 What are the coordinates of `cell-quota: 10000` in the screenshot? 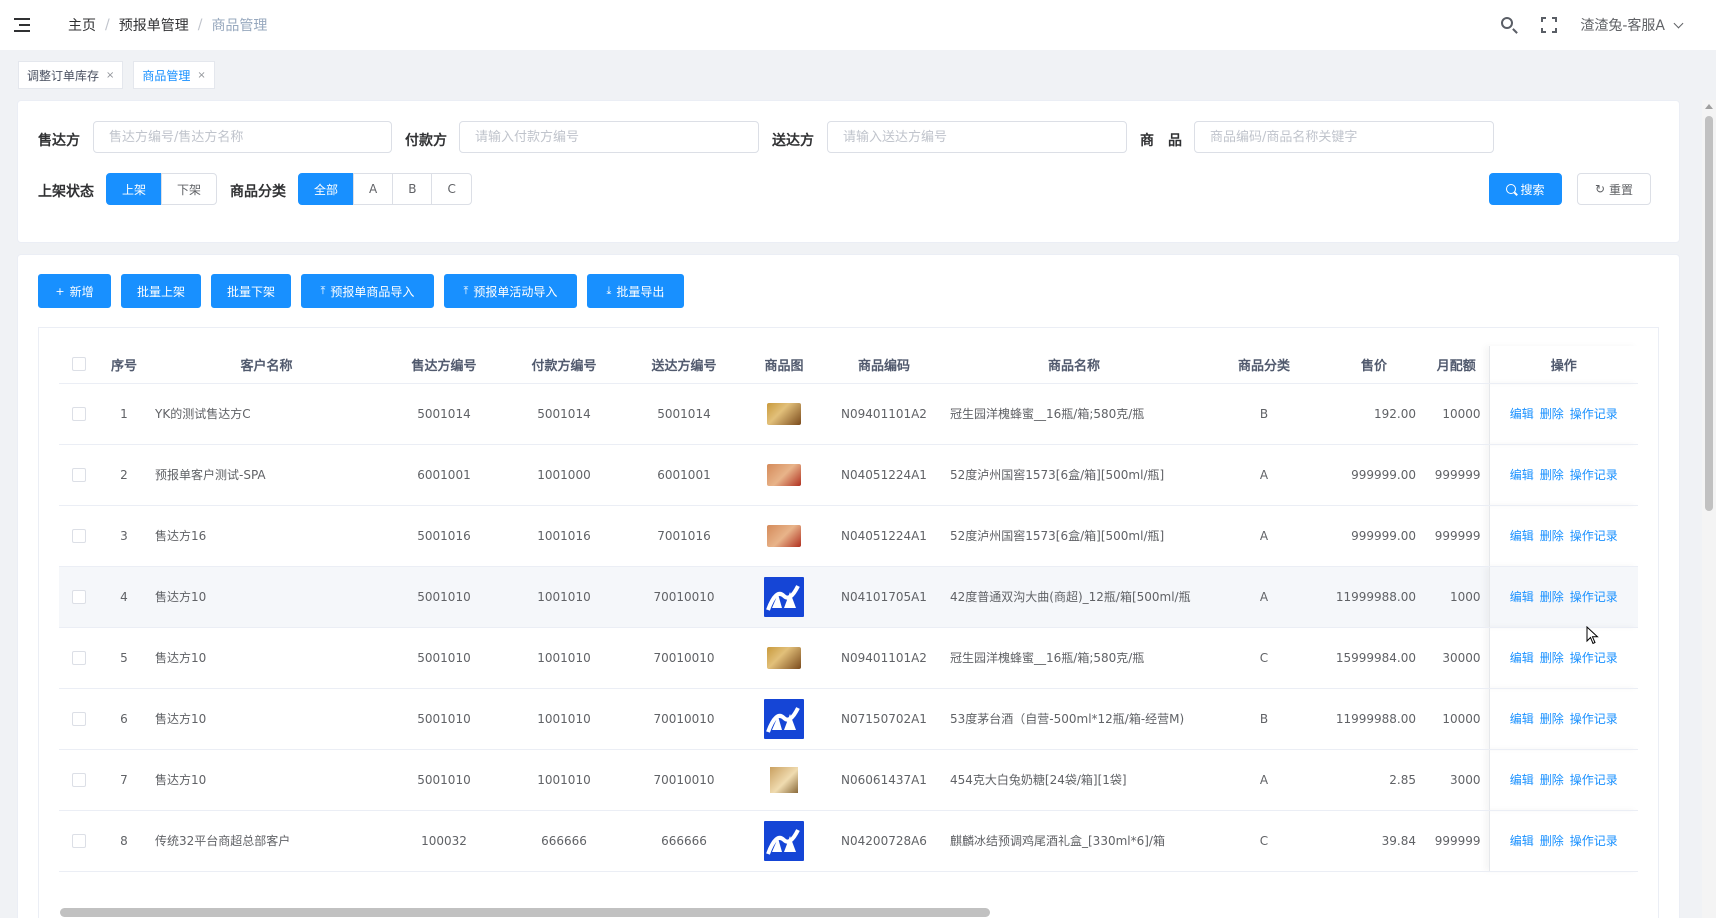 It's located at (1456, 719).